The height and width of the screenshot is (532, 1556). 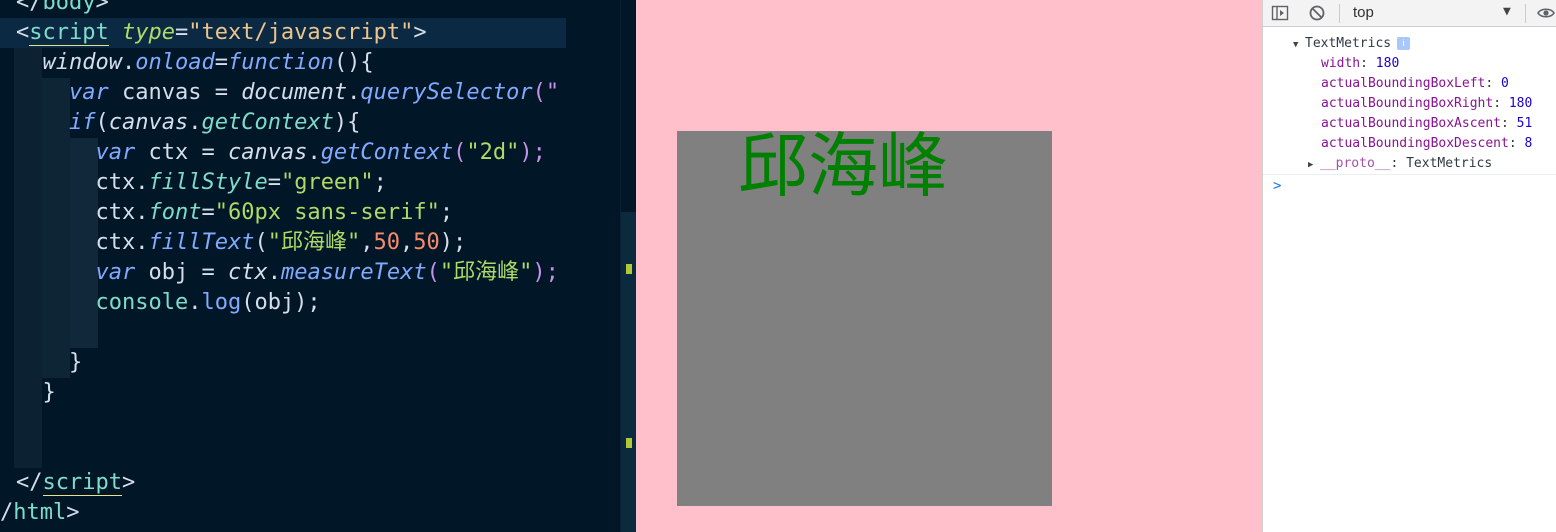 I want to click on scrollbar-thumb, so click(x=629, y=372).